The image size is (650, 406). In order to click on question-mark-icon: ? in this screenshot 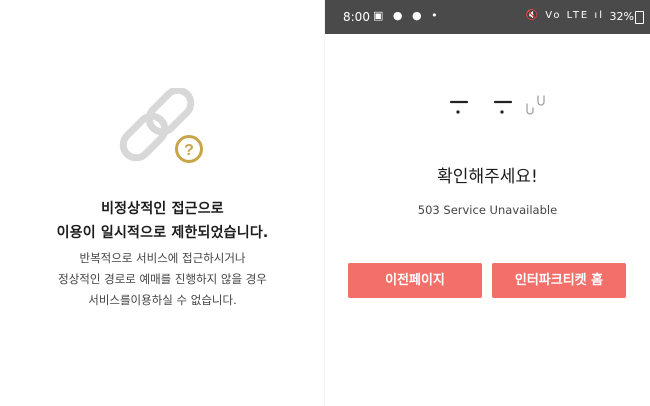, I will do `click(189, 149)`.